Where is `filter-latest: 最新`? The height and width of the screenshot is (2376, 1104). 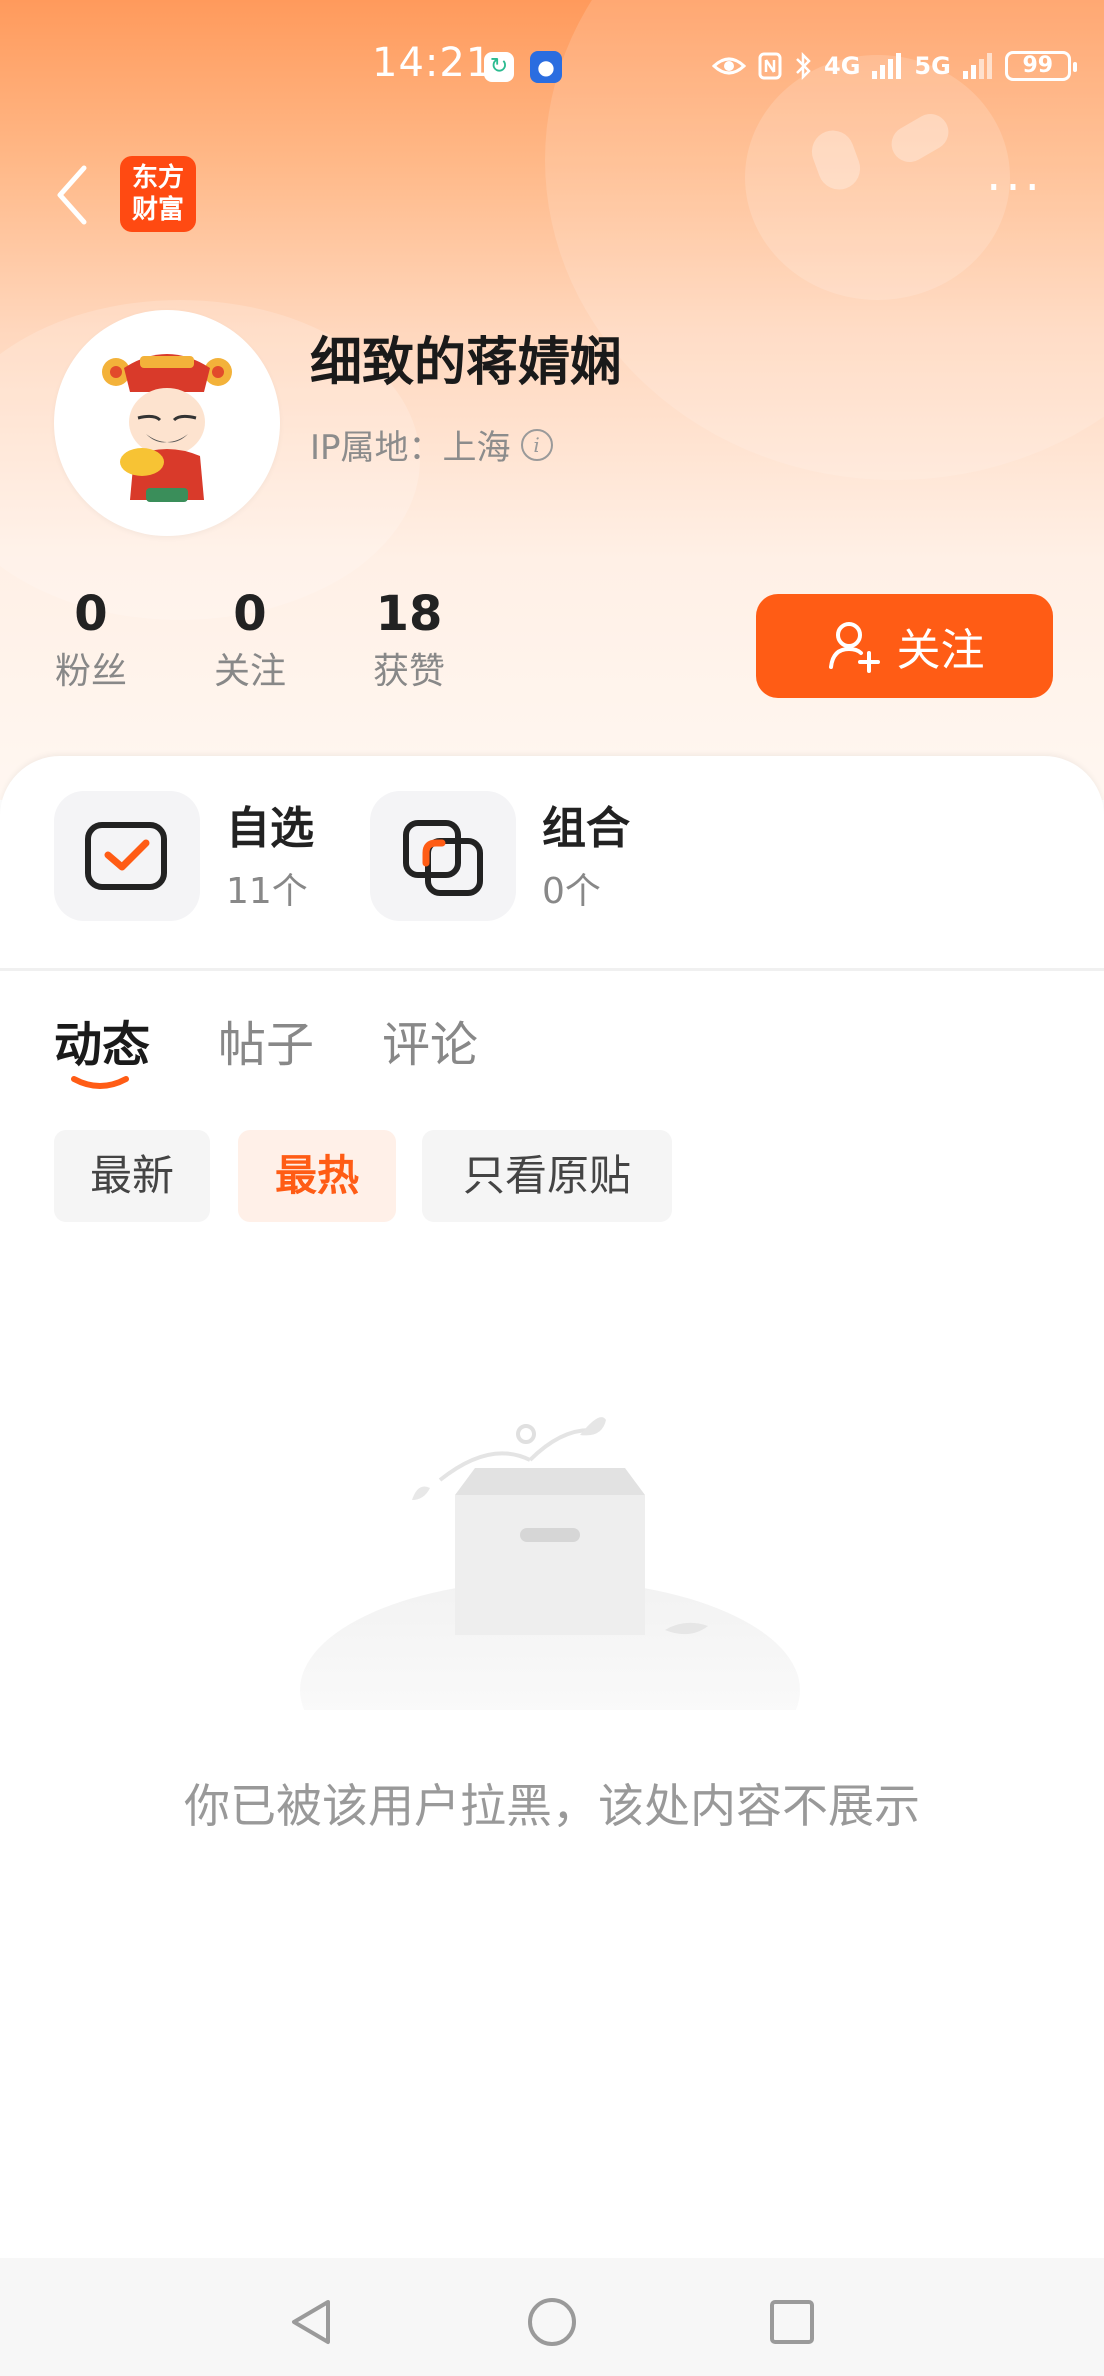 filter-latest: 最新 is located at coordinates (132, 1176).